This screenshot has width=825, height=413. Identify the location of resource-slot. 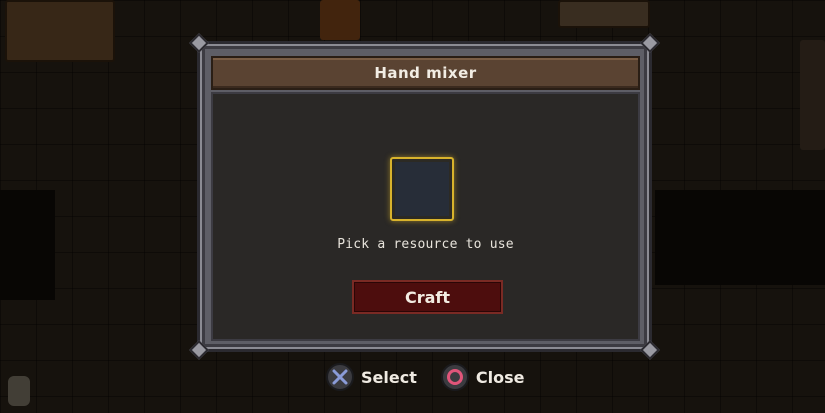
(422, 189).